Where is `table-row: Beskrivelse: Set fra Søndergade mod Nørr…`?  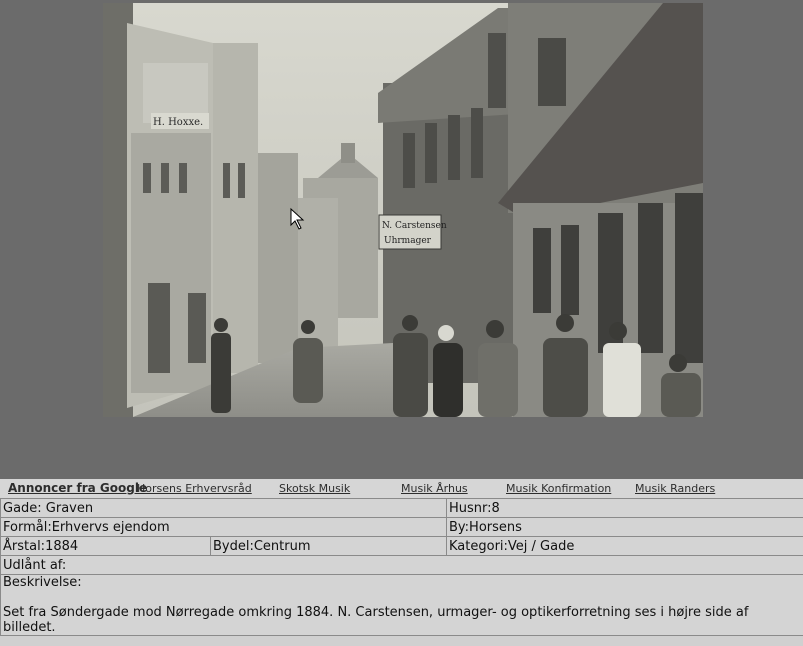
table-row: Beskrivelse: Set fra Søndergade mod Nørr… is located at coordinates (401, 605).